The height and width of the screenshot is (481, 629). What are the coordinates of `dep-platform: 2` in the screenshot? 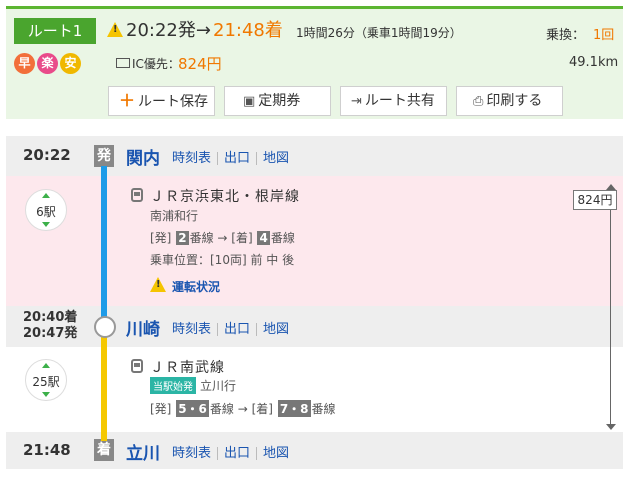 It's located at (182, 238).